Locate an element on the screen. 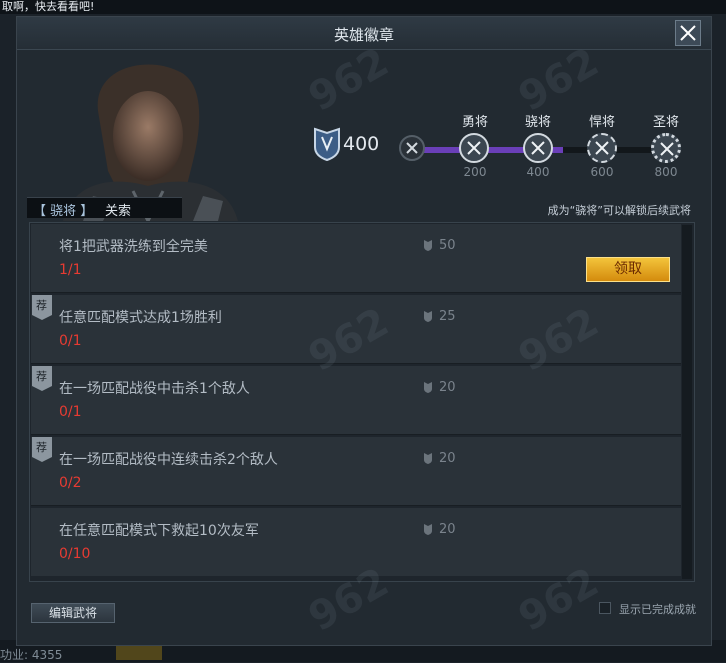 The image size is (726, 663). background-notice-text: 取啊，快去看看吧! is located at coordinates (48, 6).